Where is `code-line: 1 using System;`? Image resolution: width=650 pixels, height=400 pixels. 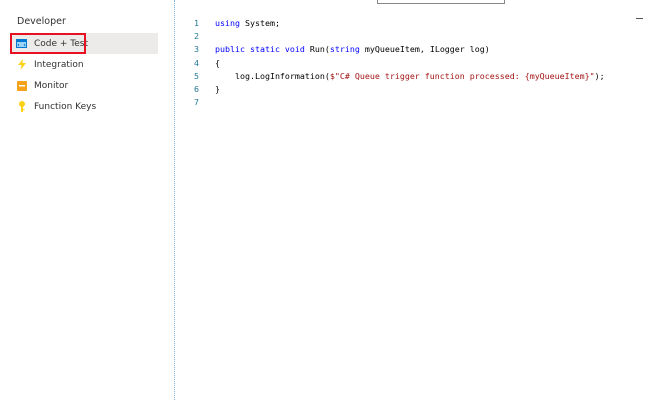
code-line: 1 using System; is located at coordinates (411, 23).